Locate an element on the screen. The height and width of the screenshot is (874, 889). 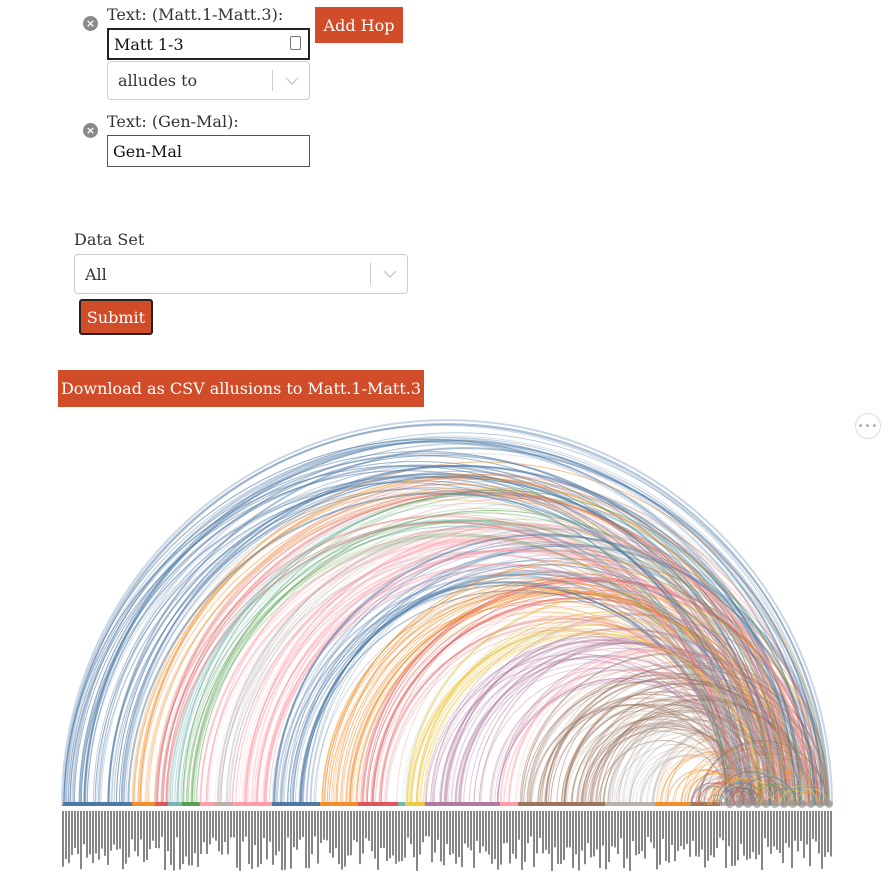
hop-1-label: Text: (Matt.1-Matt.3): is located at coordinates (195, 14).